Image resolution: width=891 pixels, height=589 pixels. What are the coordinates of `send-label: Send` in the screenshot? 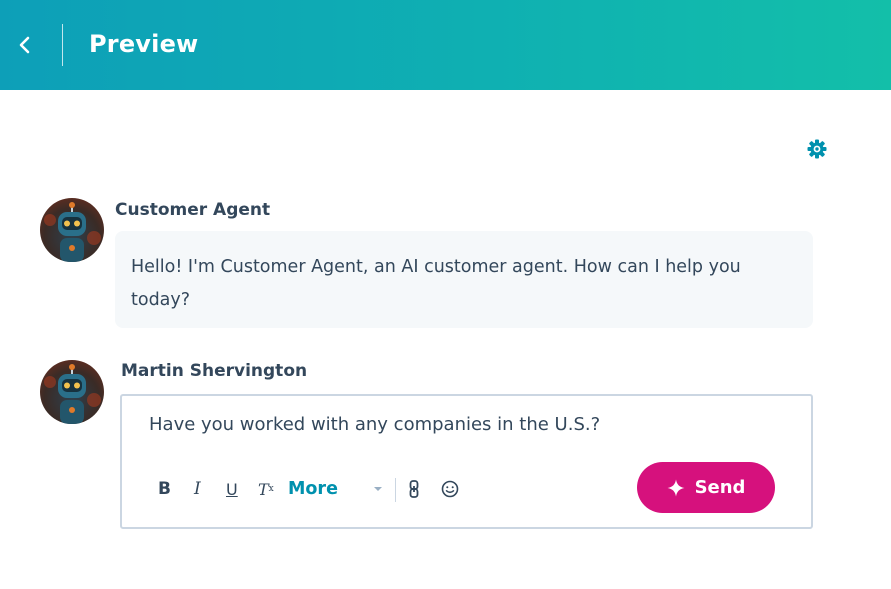 It's located at (720, 487).